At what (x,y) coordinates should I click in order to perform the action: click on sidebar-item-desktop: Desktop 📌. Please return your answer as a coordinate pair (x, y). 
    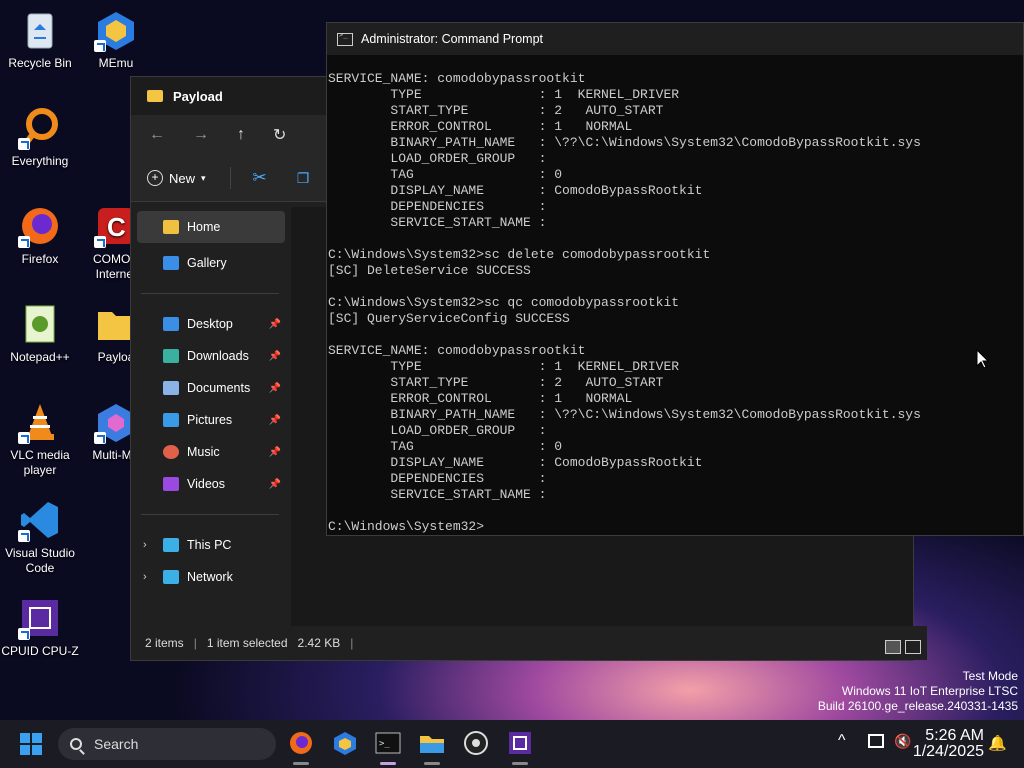
    Looking at the image, I should click on (210, 324).